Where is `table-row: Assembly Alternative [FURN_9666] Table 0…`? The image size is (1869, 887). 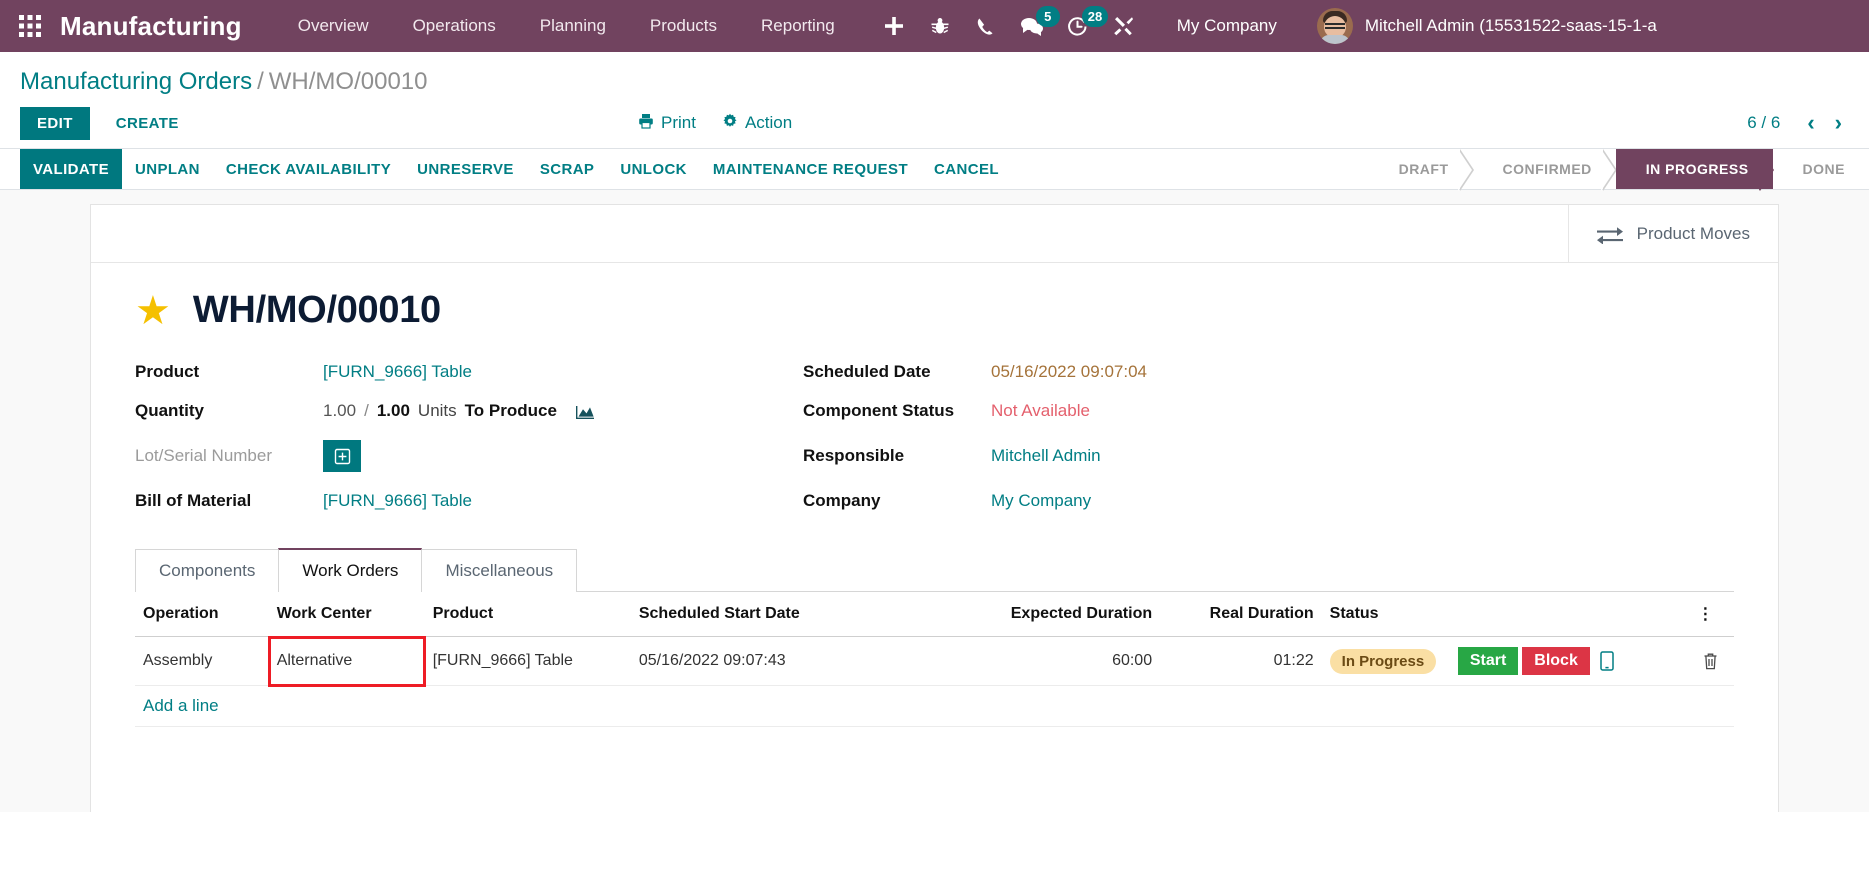 table-row: Assembly Alternative [FURN_9666] Table 0… is located at coordinates (934, 661).